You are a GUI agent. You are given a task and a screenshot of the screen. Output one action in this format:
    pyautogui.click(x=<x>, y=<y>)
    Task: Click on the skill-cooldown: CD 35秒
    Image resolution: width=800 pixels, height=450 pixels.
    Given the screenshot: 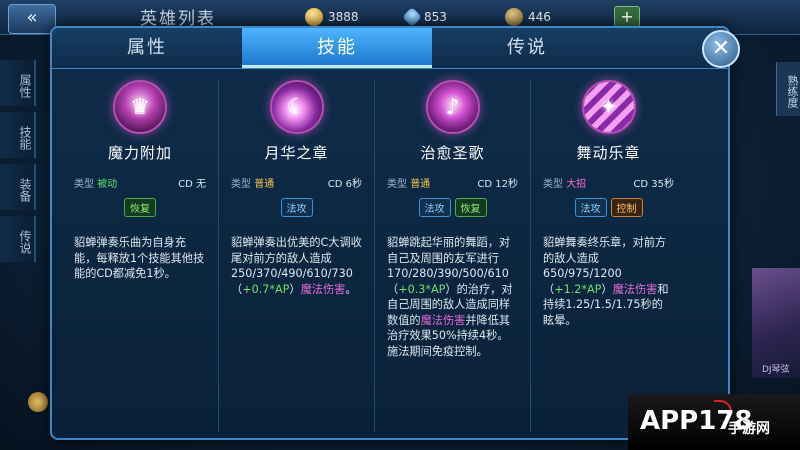 What is the action you would take?
    pyautogui.click(x=653, y=184)
    